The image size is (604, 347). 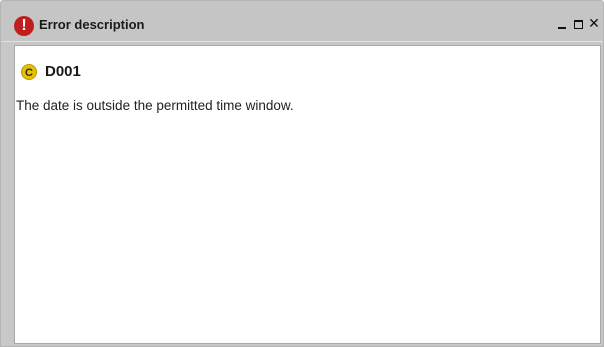 I want to click on maximize-button, so click(x=578, y=24).